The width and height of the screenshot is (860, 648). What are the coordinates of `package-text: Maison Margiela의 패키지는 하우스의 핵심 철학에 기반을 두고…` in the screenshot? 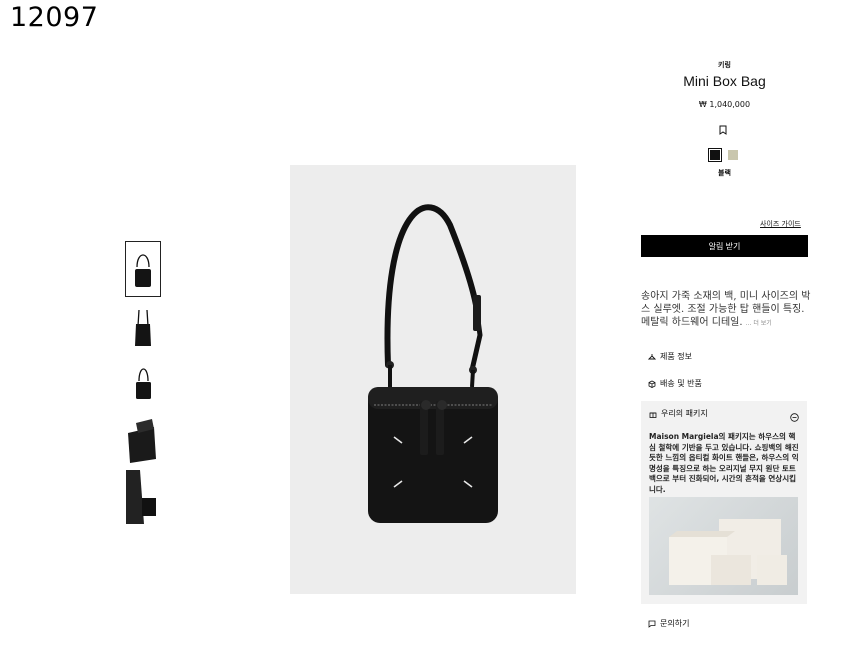 It's located at (724, 463).